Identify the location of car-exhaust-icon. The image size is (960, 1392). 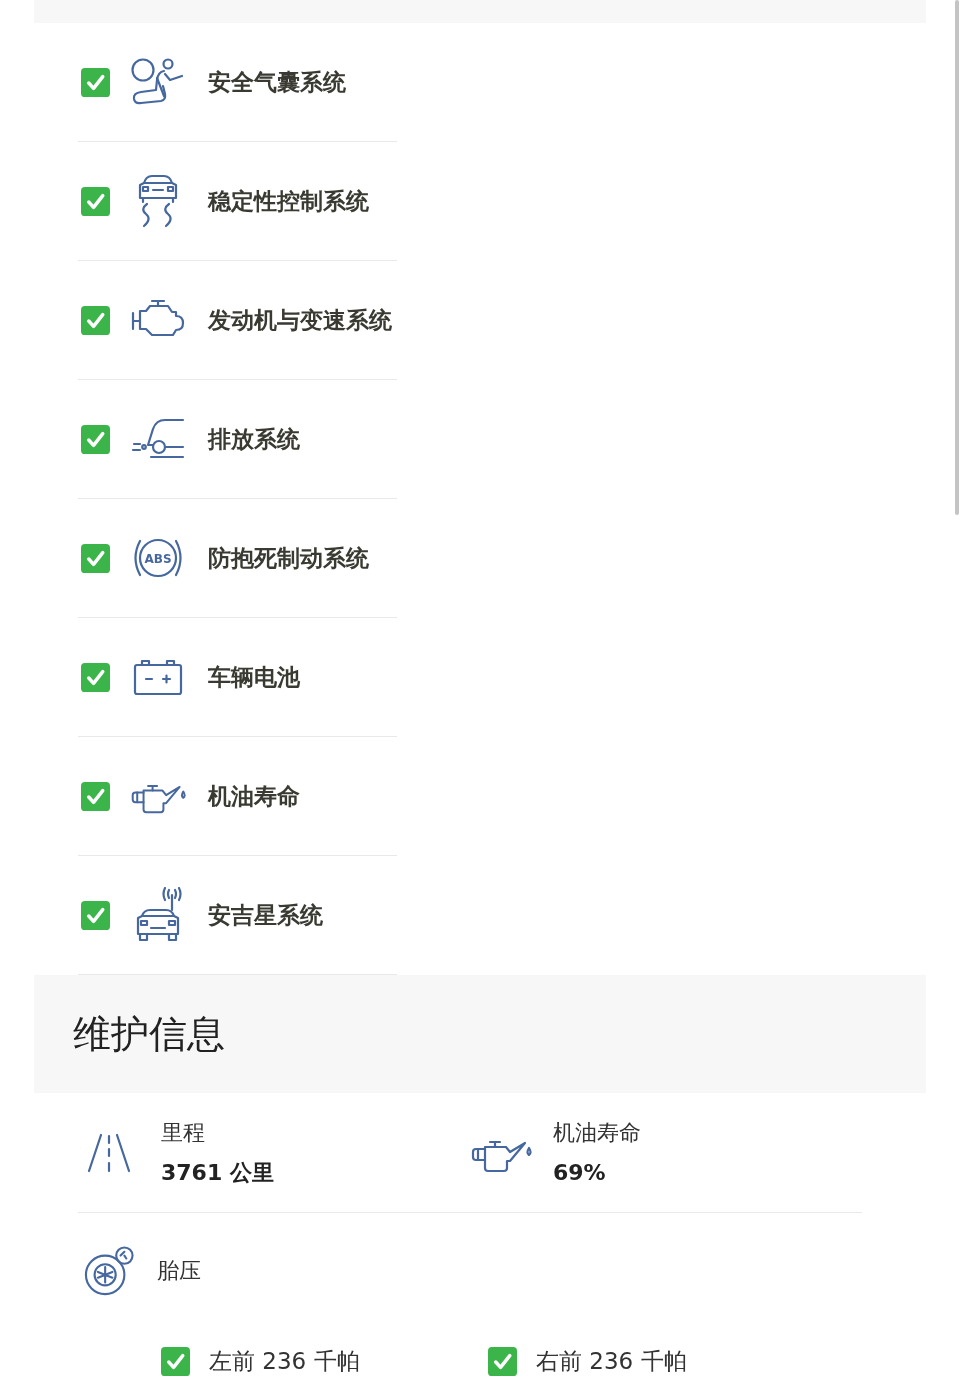
(158, 439).